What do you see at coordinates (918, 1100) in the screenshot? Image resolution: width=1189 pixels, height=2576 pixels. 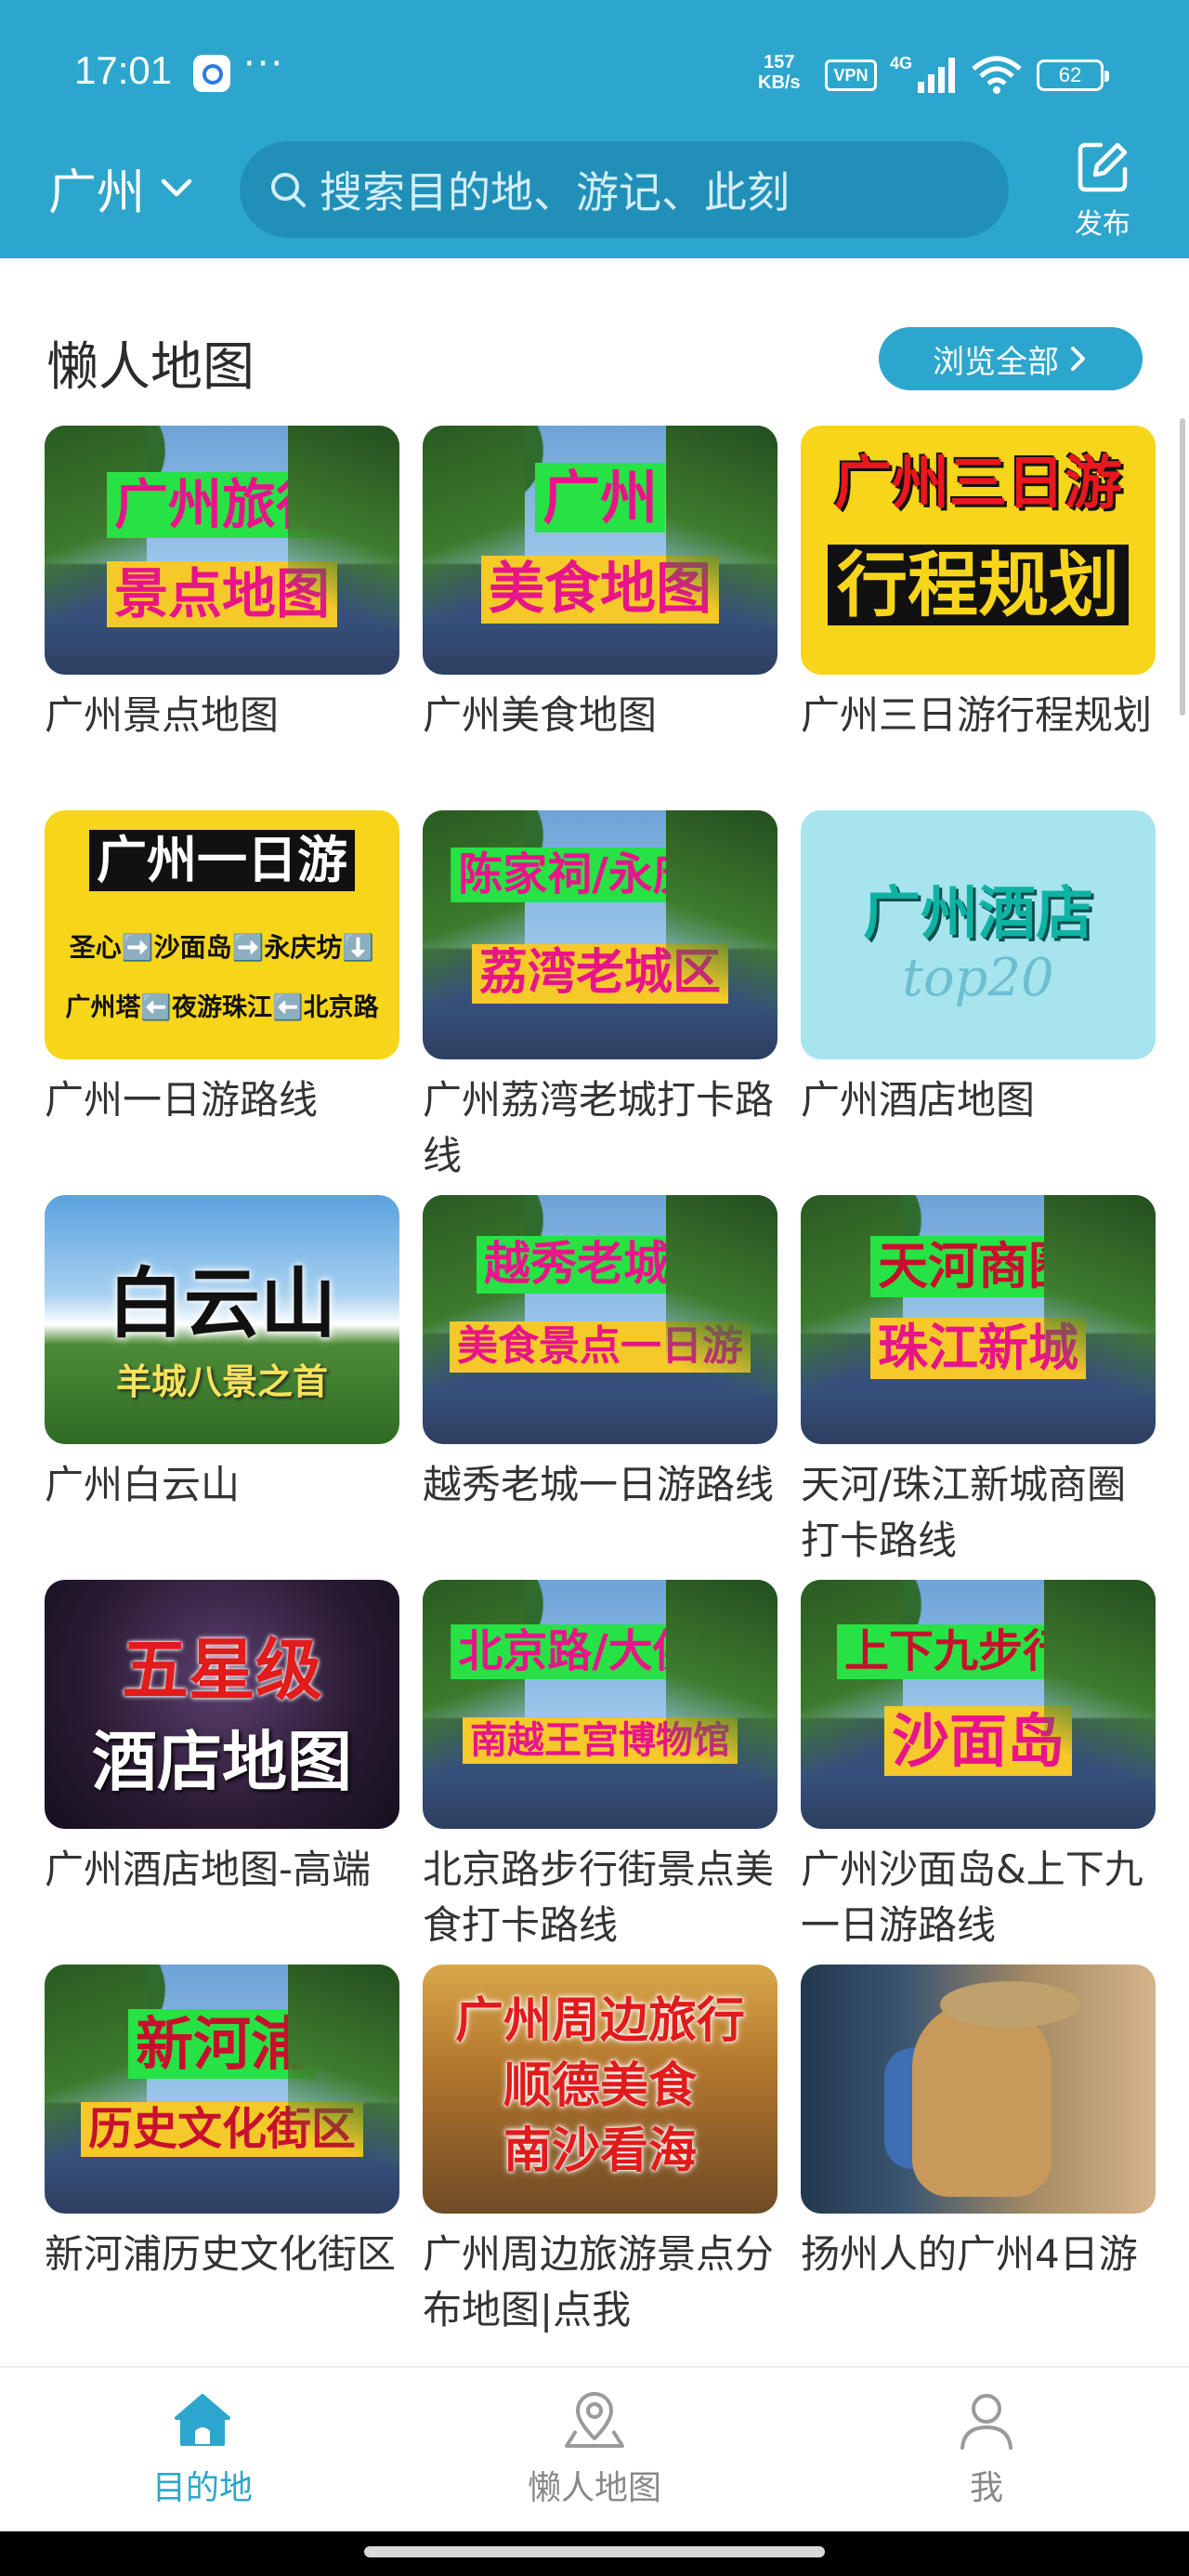 I see `map-card-title: 广州酒店地图` at bounding box center [918, 1100].